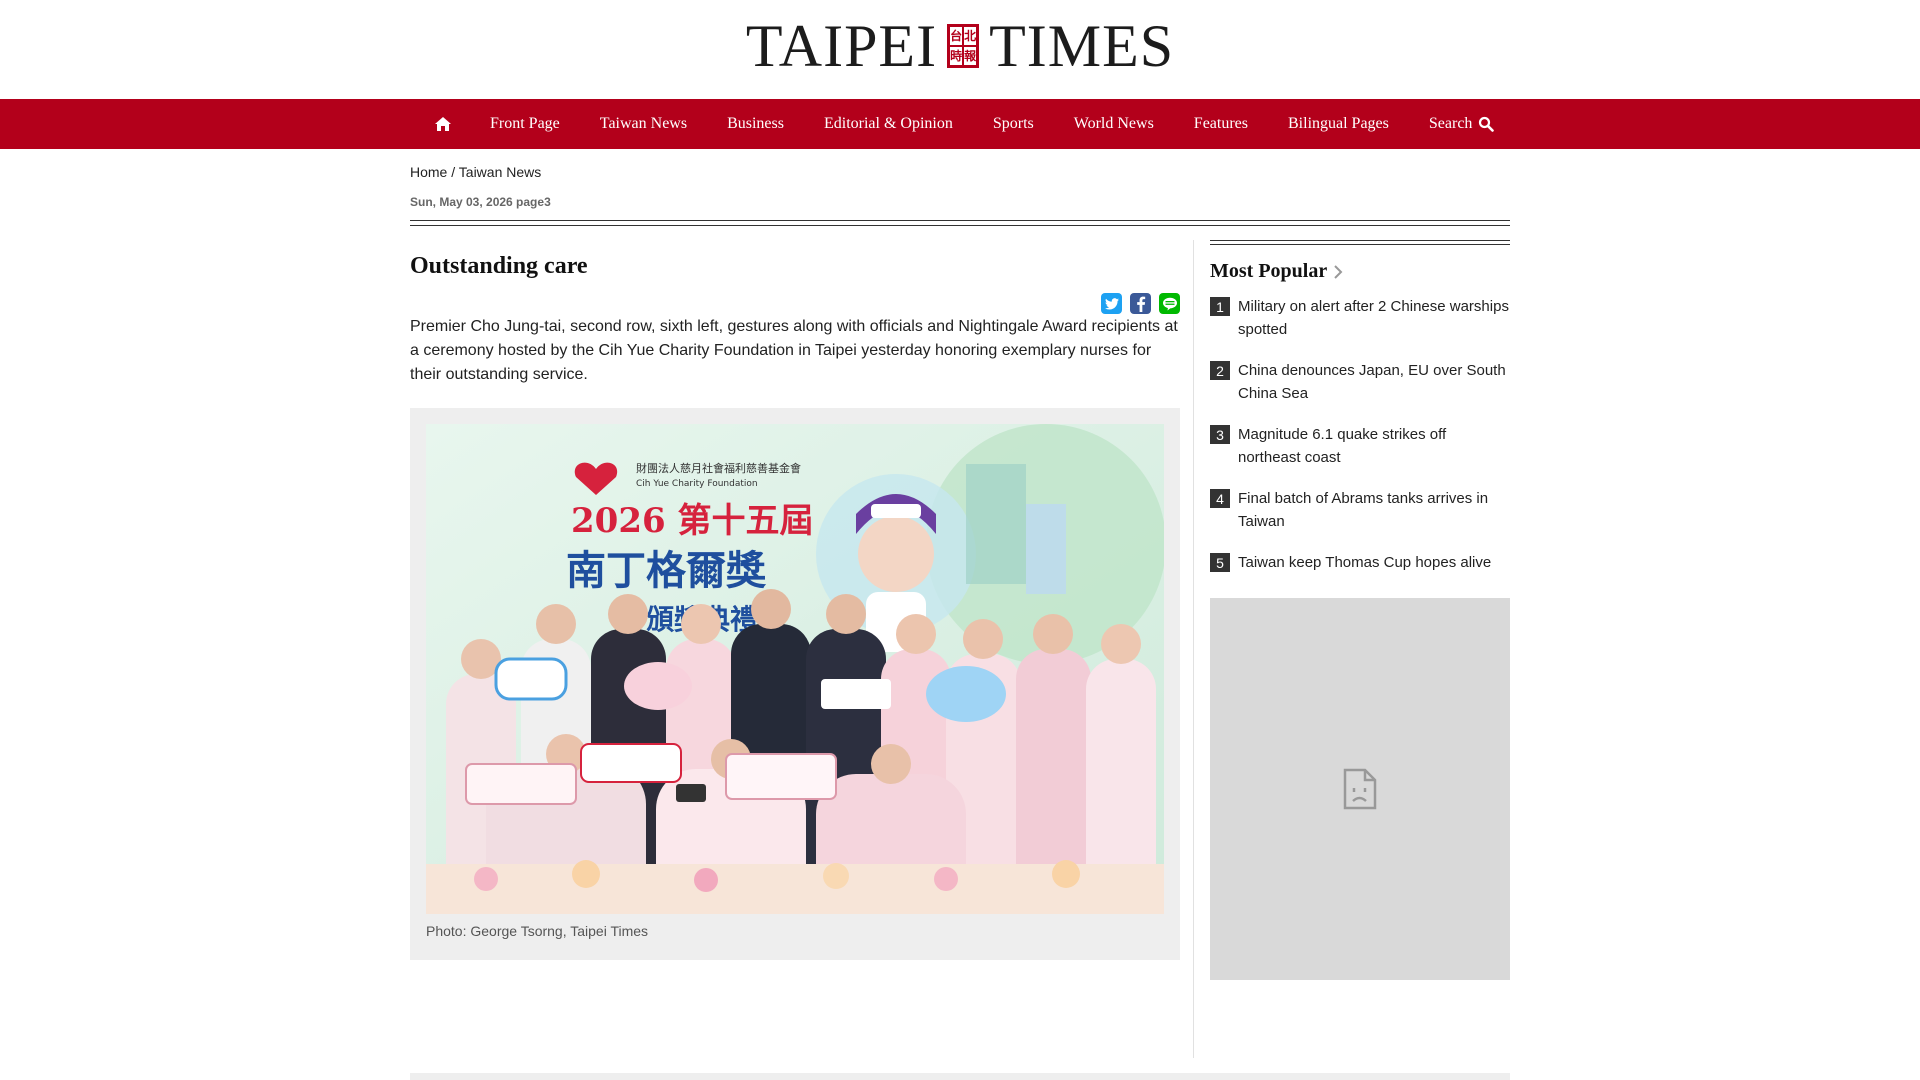 This screenshot has height=1080, width=1920. Describe the element at coordinates (666, 570) in the screenshot. I see `banner-award-line: 南丁格爾獎` at that location.